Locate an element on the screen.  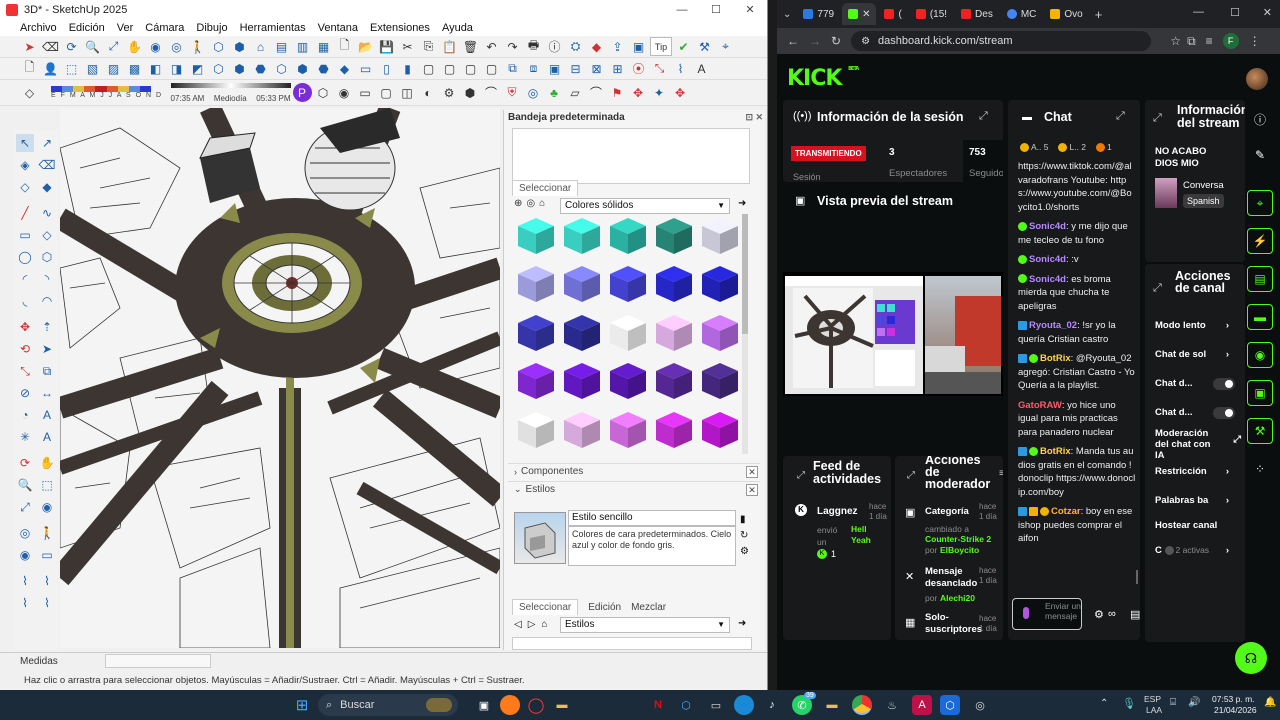
menu-camara: Cámara is located at coordinates (164, 28).